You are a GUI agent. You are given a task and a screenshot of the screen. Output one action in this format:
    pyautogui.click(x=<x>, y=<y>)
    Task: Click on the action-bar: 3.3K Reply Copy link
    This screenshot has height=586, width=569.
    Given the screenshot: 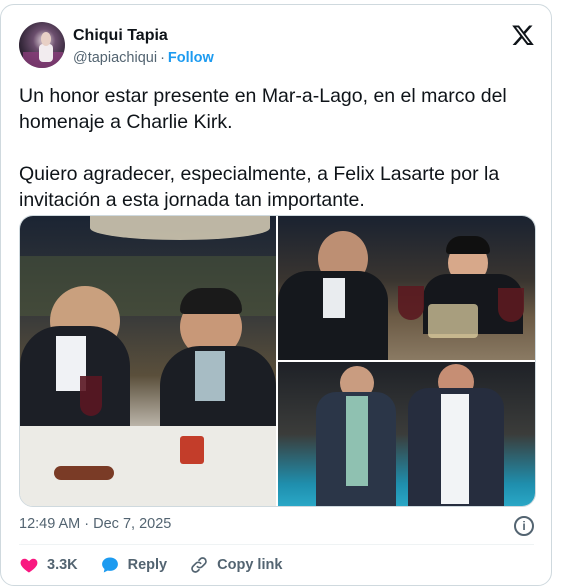 What is the action you would take?
    pyautogui.click(x=161, y=565)
    